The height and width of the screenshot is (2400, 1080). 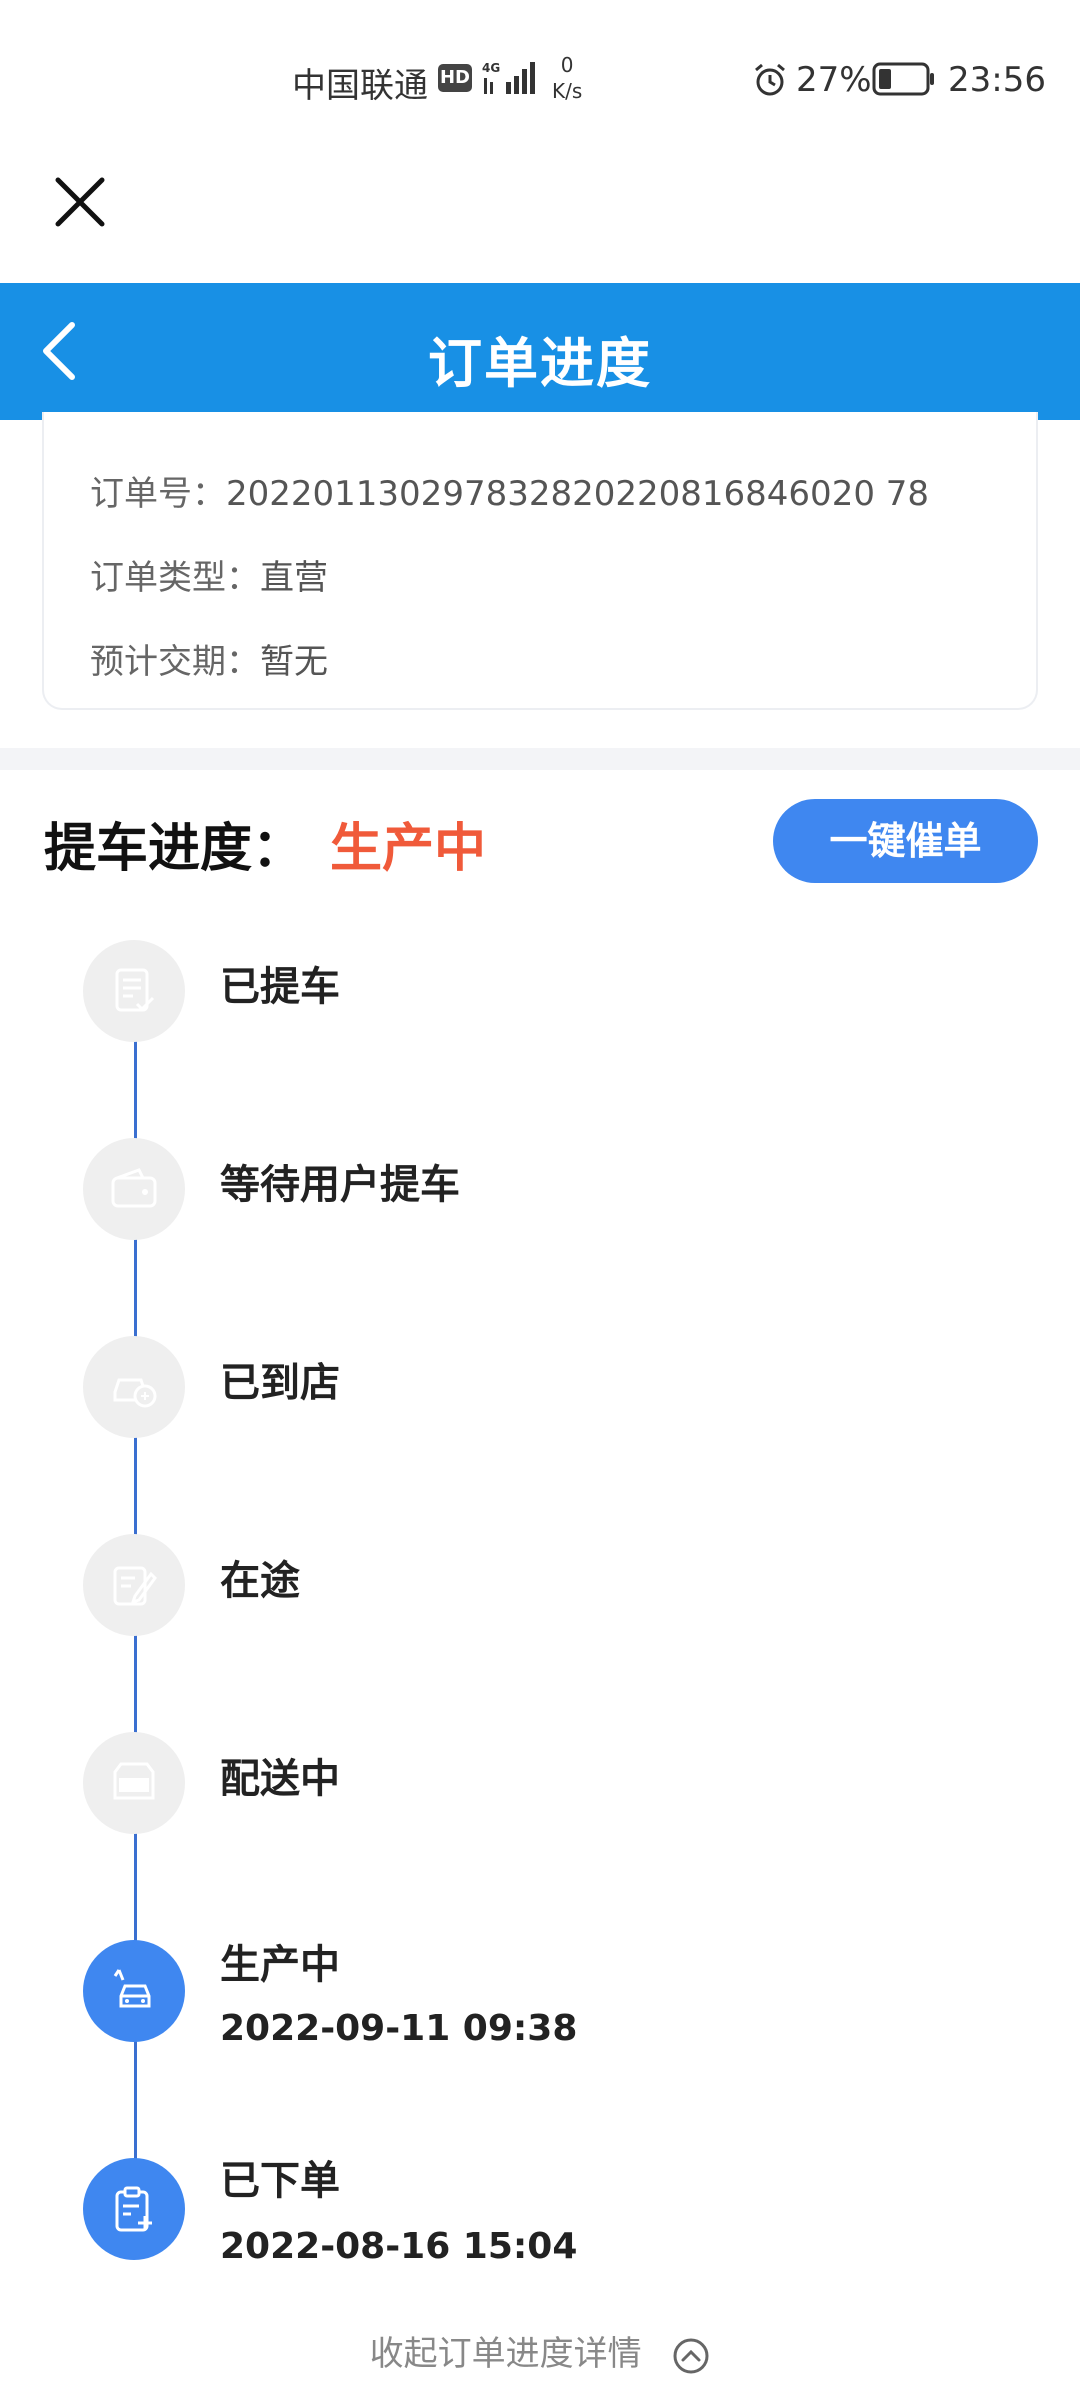 I want to click on car-receive-icon, so click(x=135, y=1393).